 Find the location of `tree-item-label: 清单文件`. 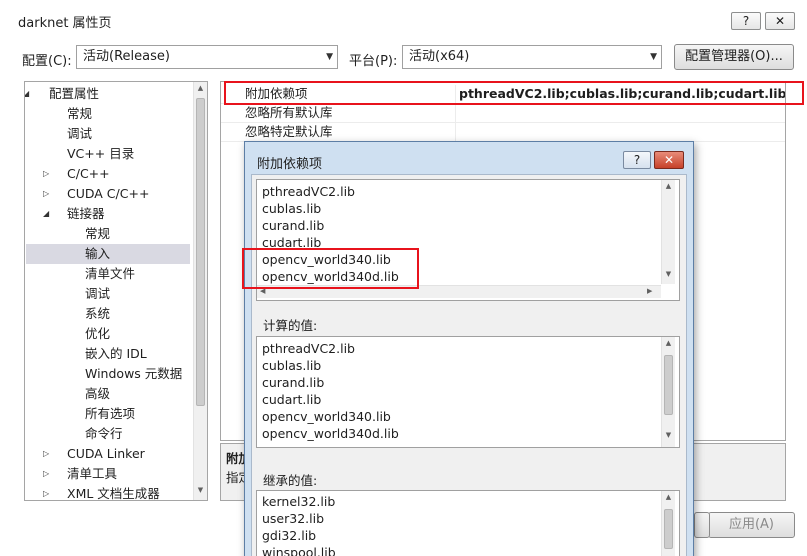

tree-item-label: 清单文件 is located at coordinates (110, 273).